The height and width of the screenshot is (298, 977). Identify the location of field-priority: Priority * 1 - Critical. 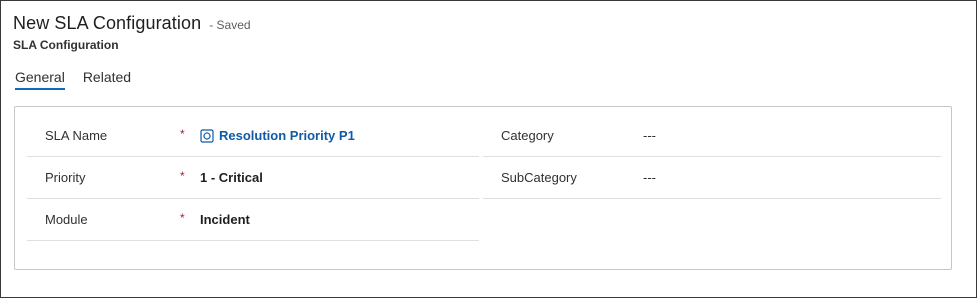
(253, 178).